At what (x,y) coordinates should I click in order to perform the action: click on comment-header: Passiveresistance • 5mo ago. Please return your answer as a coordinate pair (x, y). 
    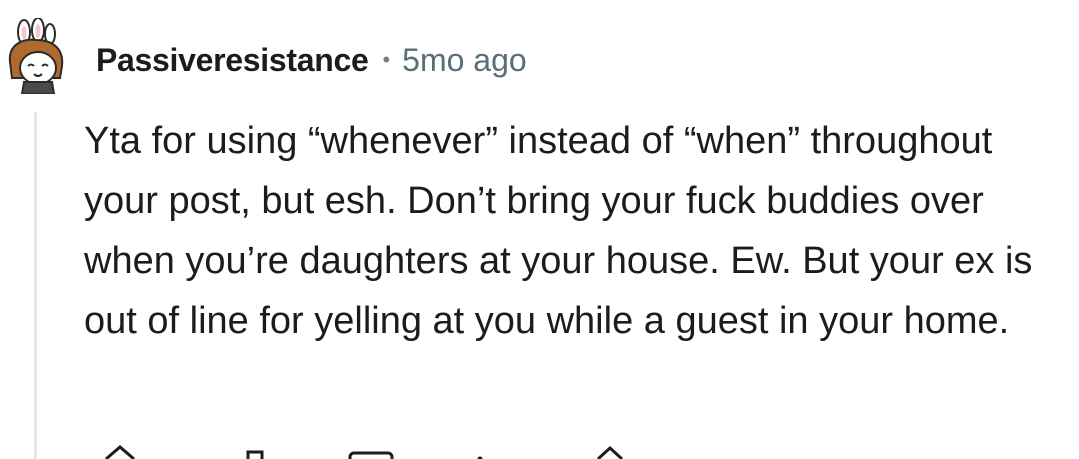
    Looking at the image, I should click on (311, 60).